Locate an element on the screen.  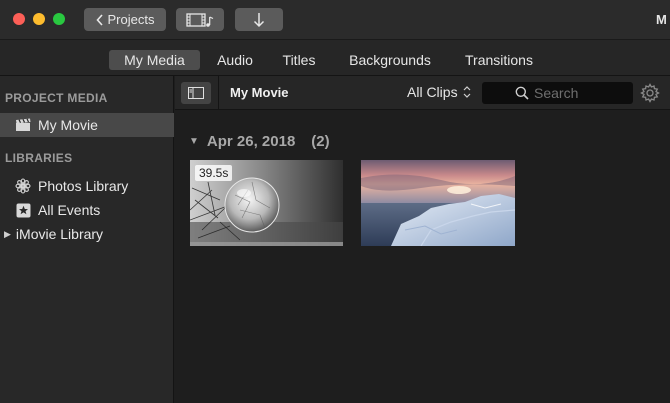
tab-titles: Titles is located at coordinates (299, 60).